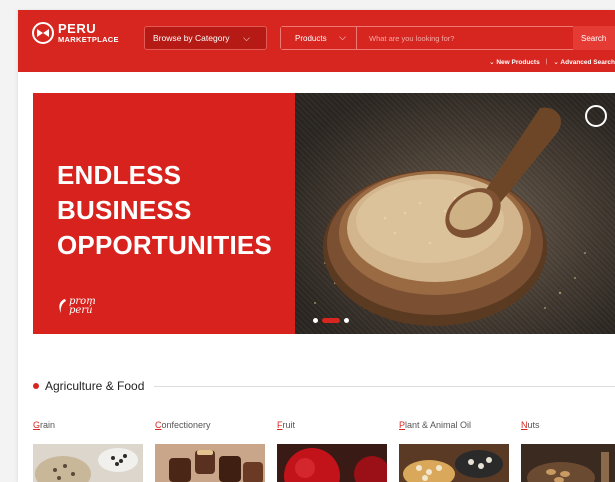 The image size is (615, 482). What do you see at coordinates (95, 386) in the screenshot?
I see `section-title: Agriculture & Food` at bounding box center [95, 386].